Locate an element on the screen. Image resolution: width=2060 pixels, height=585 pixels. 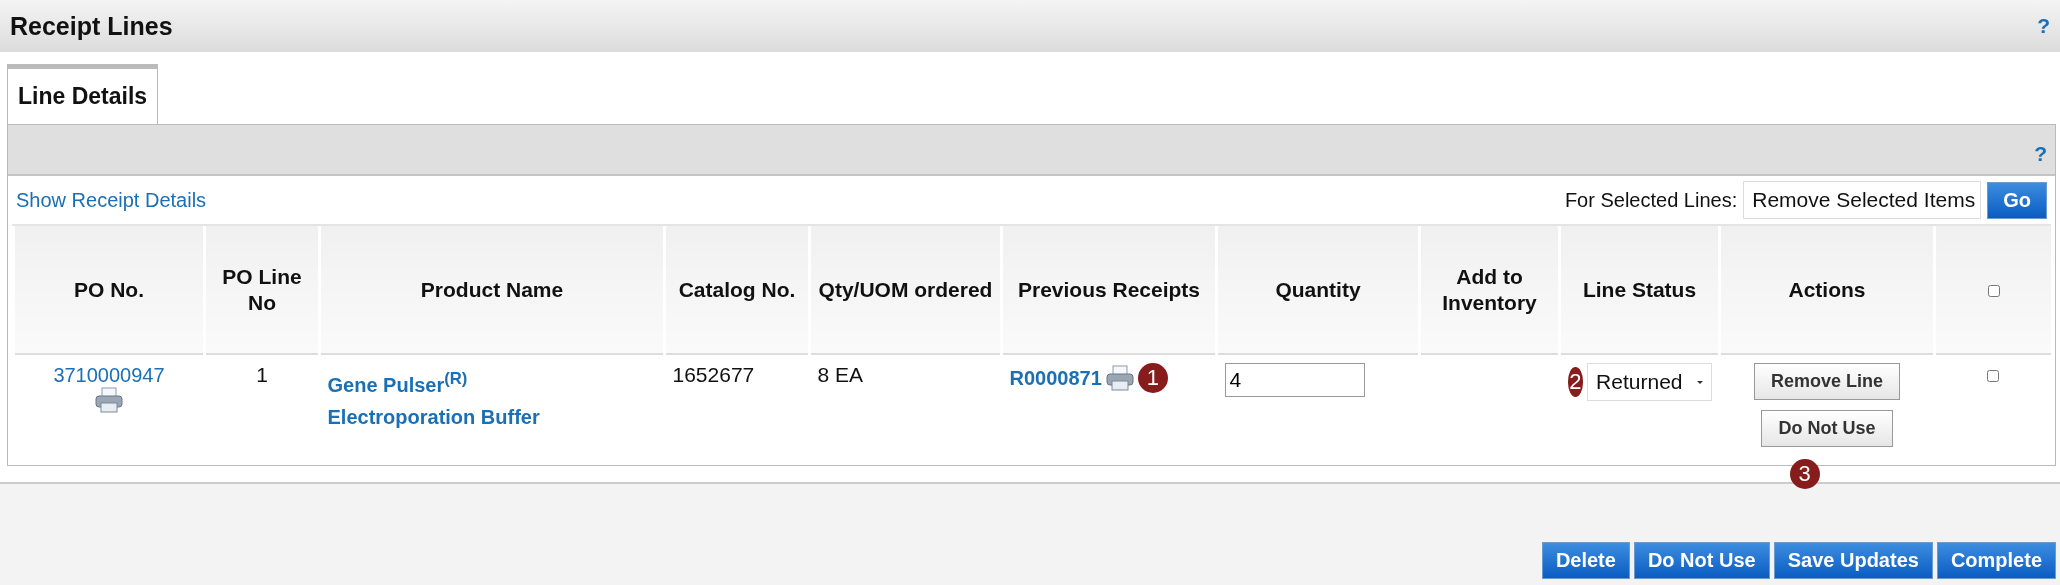
column-header: Previous Receipts is located at coordinates (1109, 289).